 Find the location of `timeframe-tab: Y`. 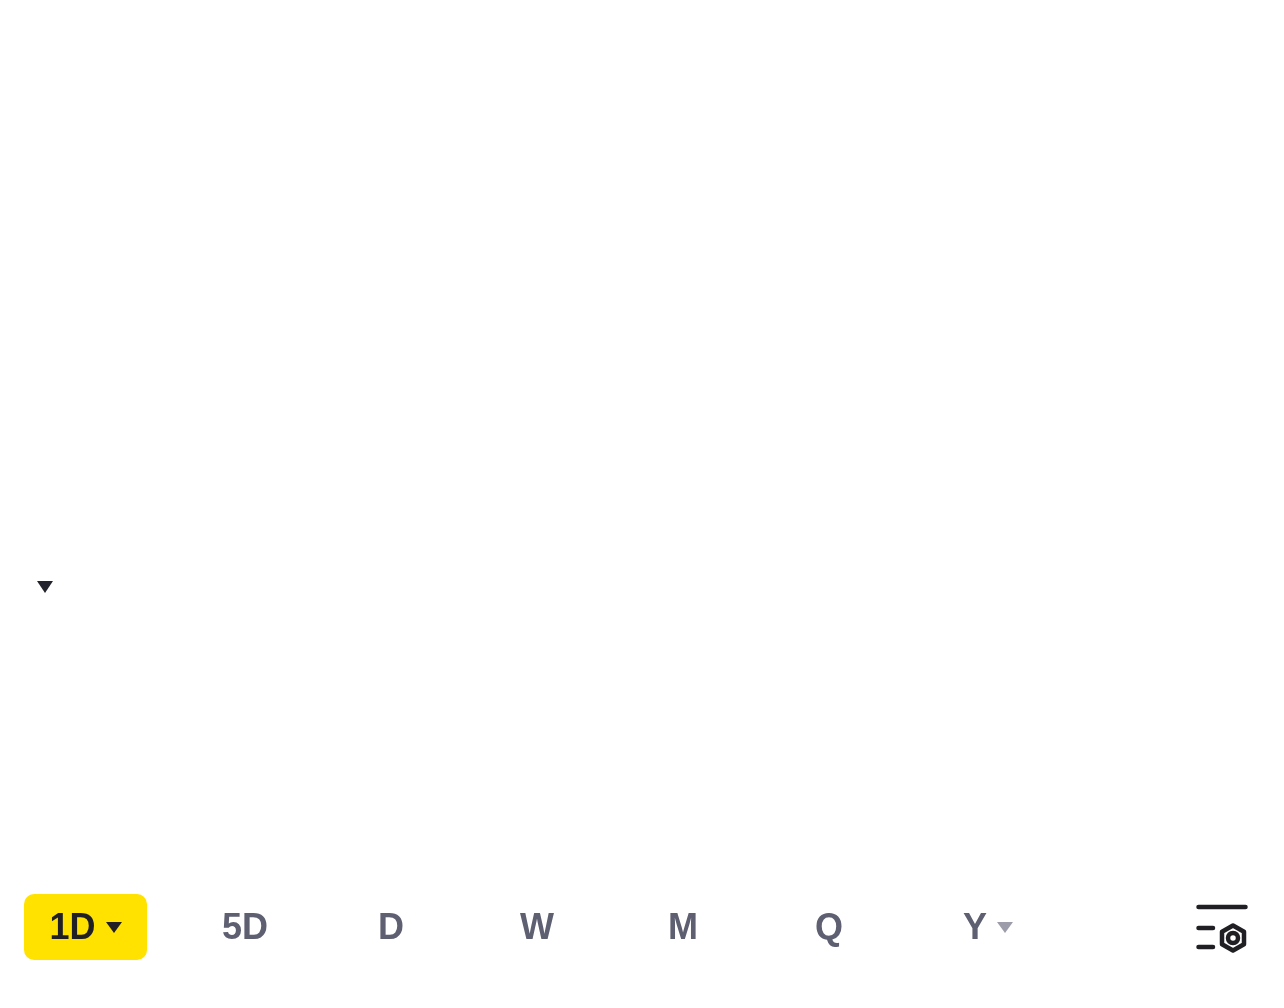

timeframe-tab: Y is located at coordinates (975, 927).